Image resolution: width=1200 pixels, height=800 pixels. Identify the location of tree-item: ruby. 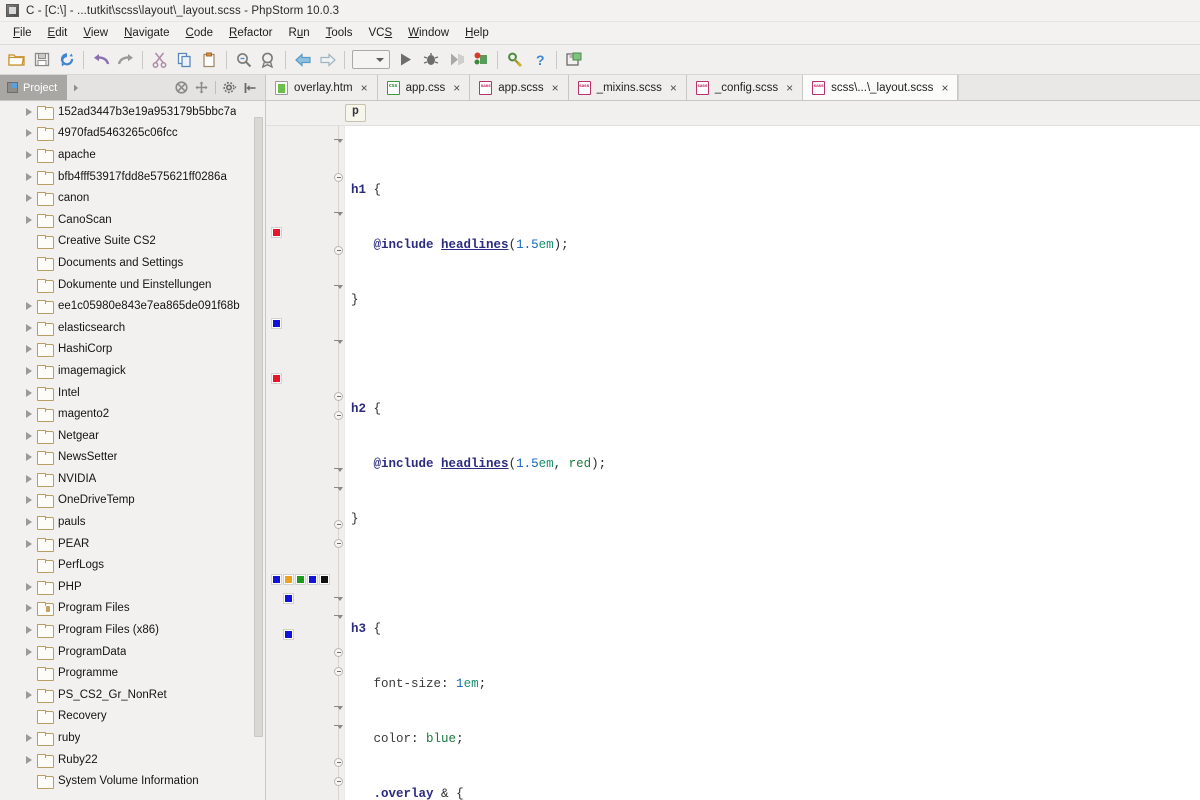
(132, 738).